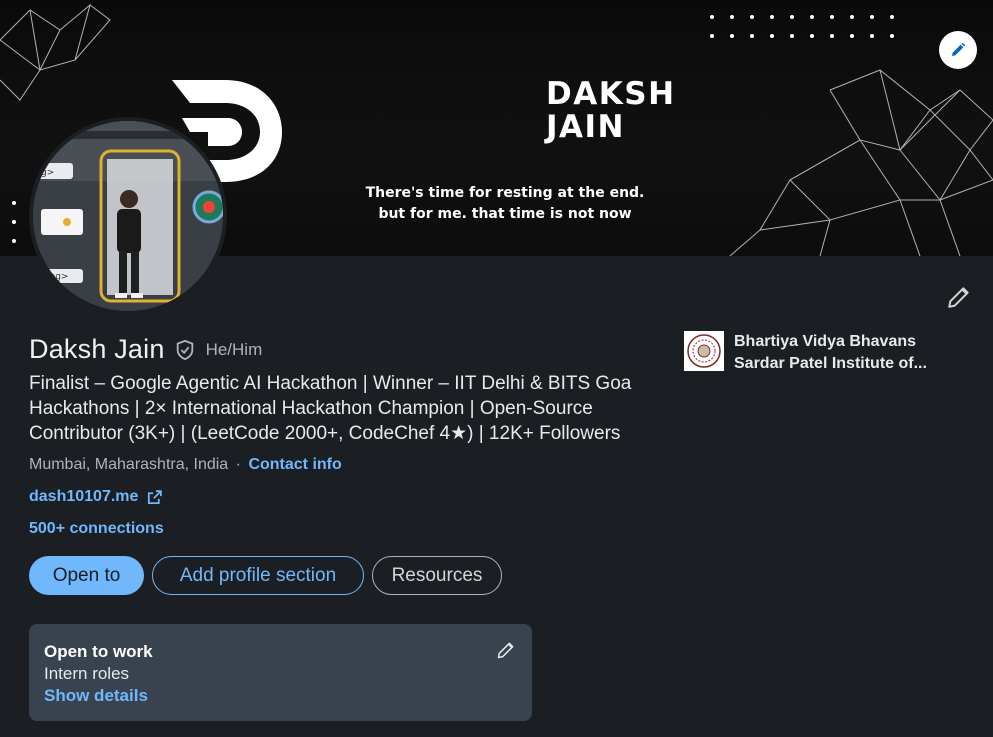  I want to click on show-details-link: Show details, so click(96, 696).